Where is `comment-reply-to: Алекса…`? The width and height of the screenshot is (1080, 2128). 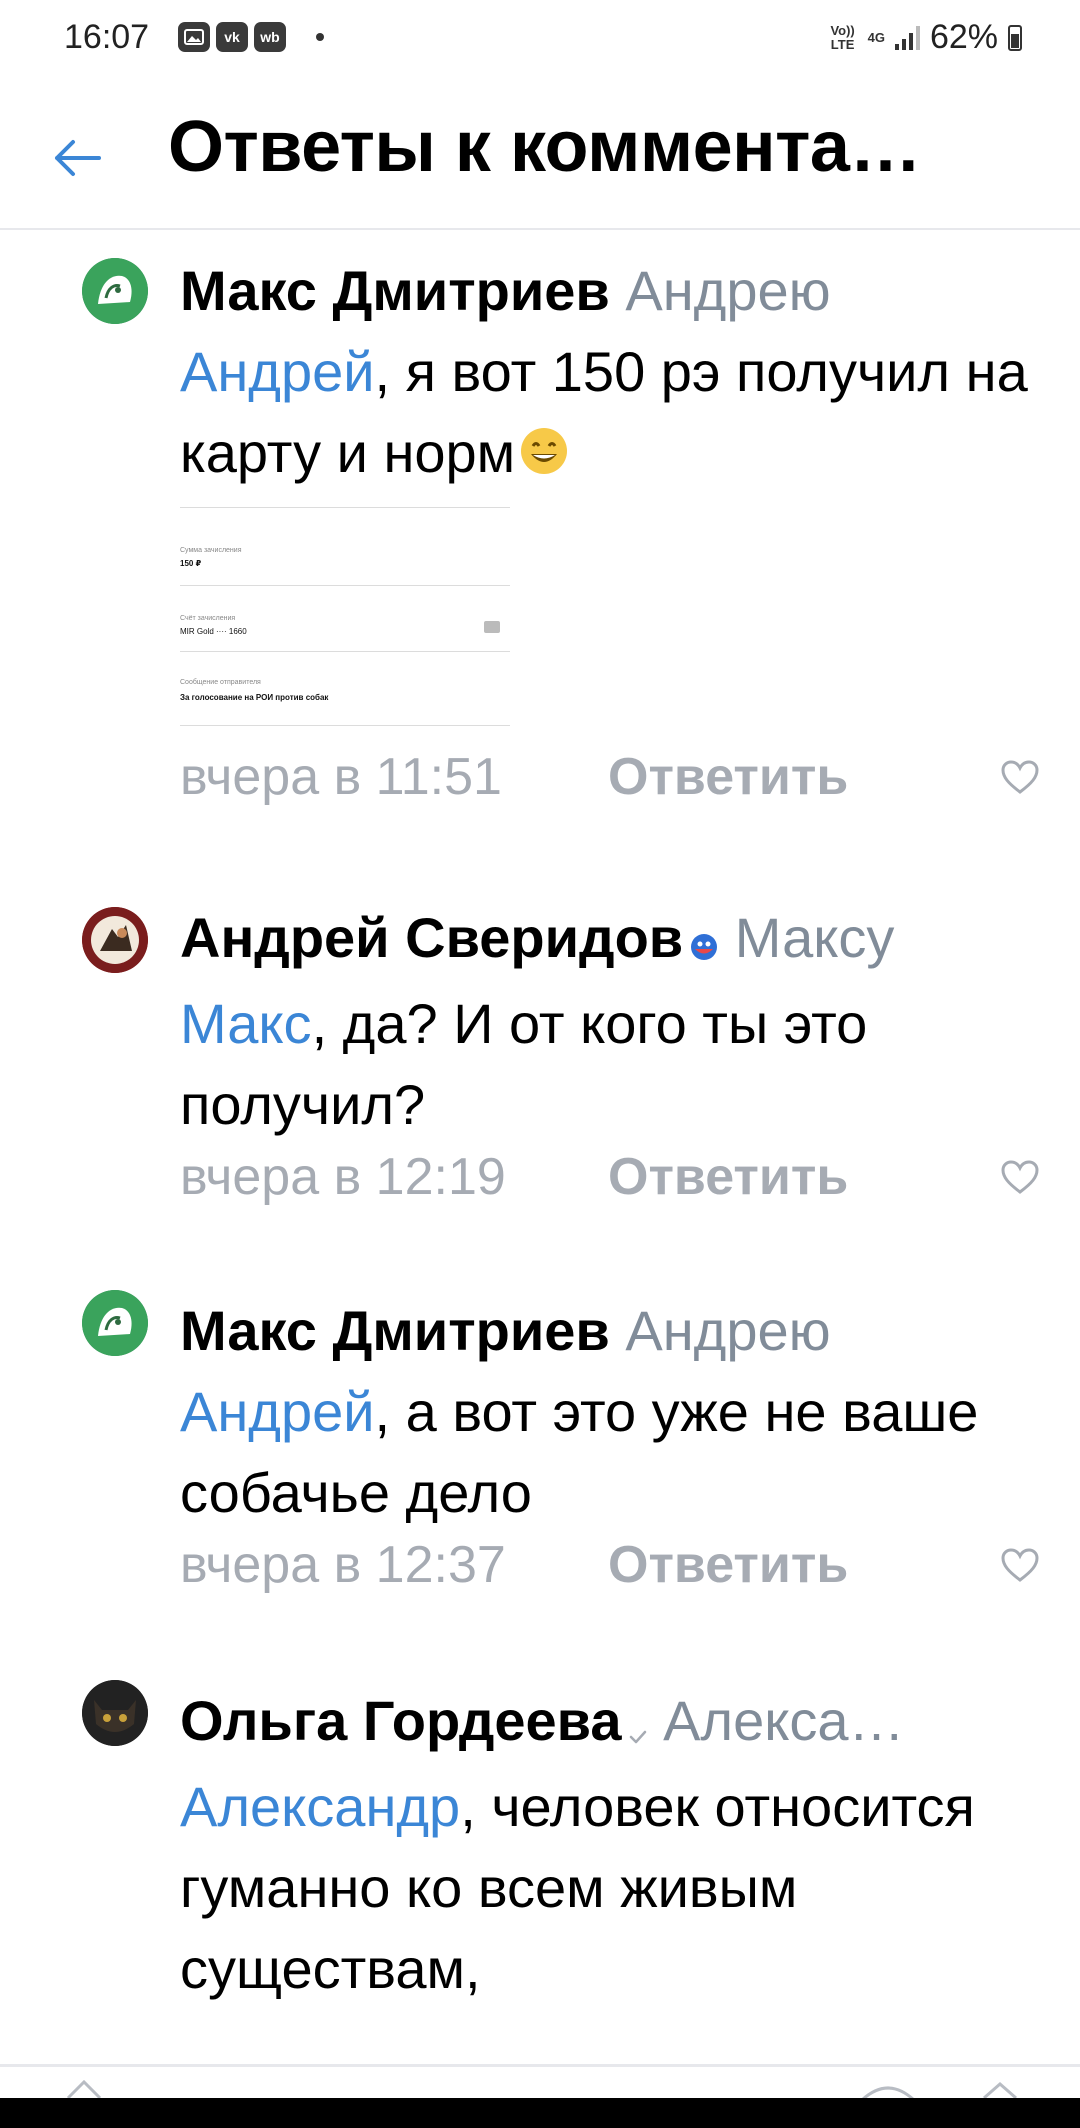 comment-reply-to: Алекса… is located at coordinates (783, 1720).